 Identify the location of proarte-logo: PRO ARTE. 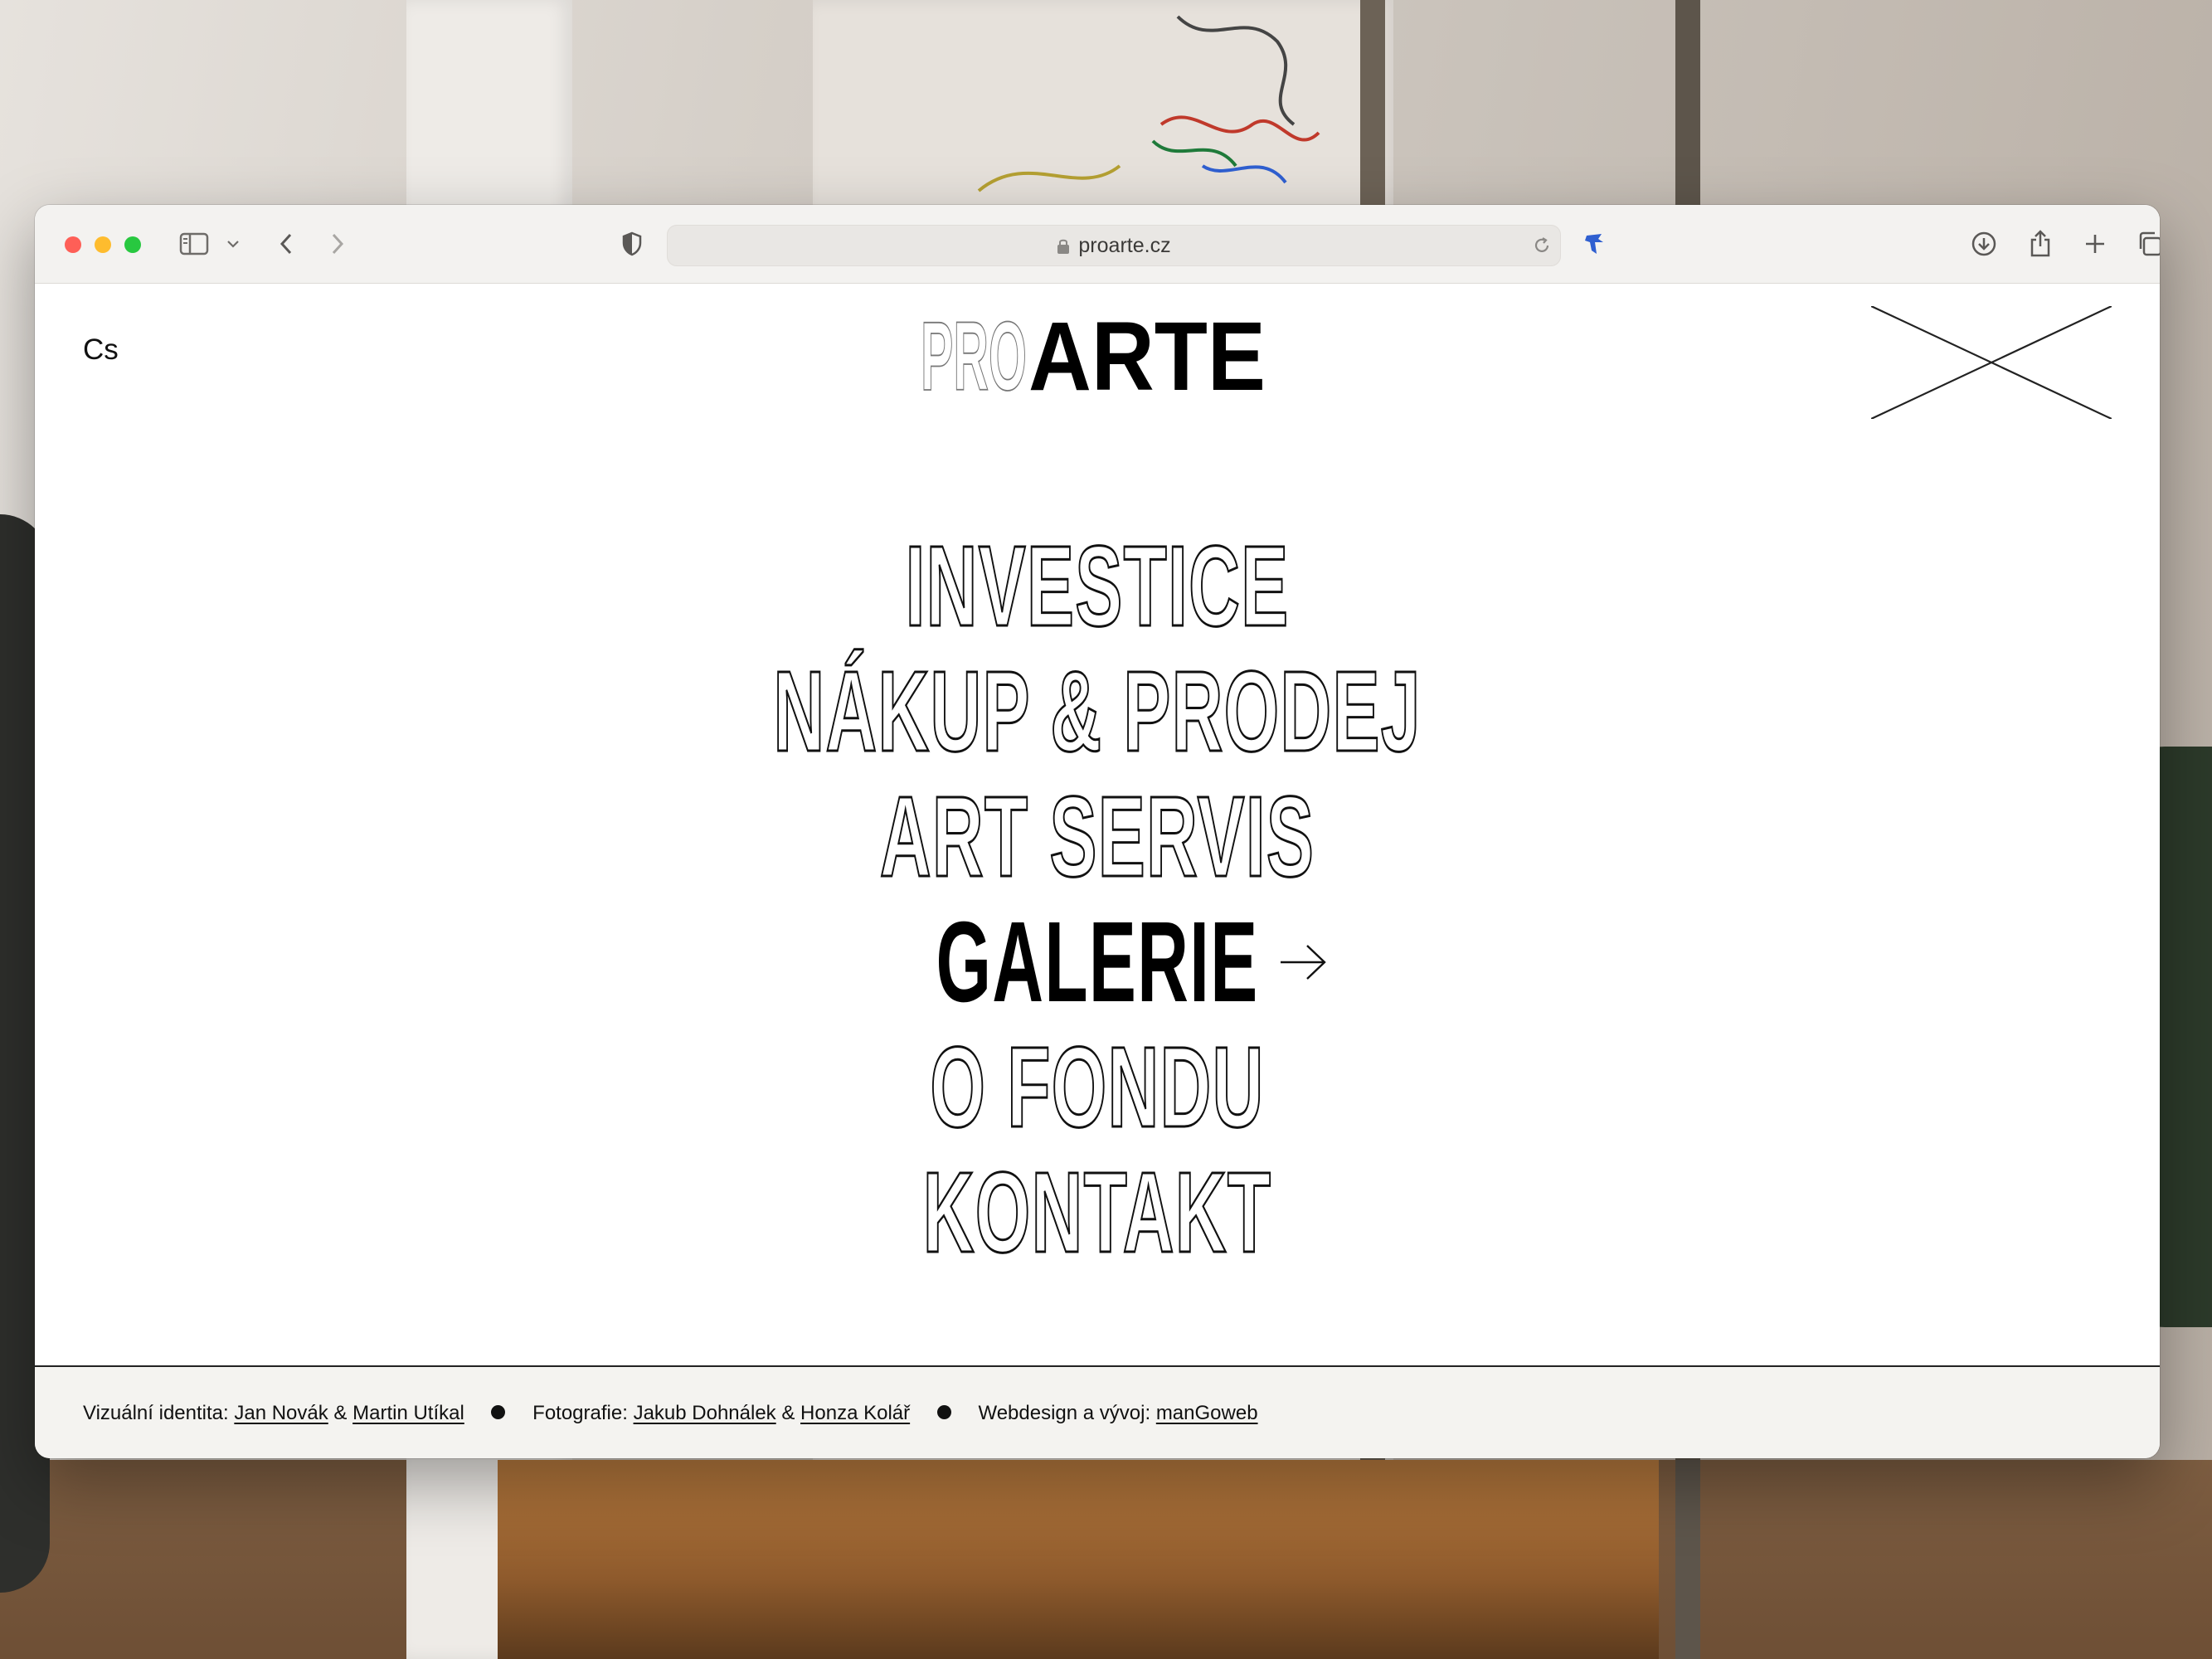
(1093, 349).